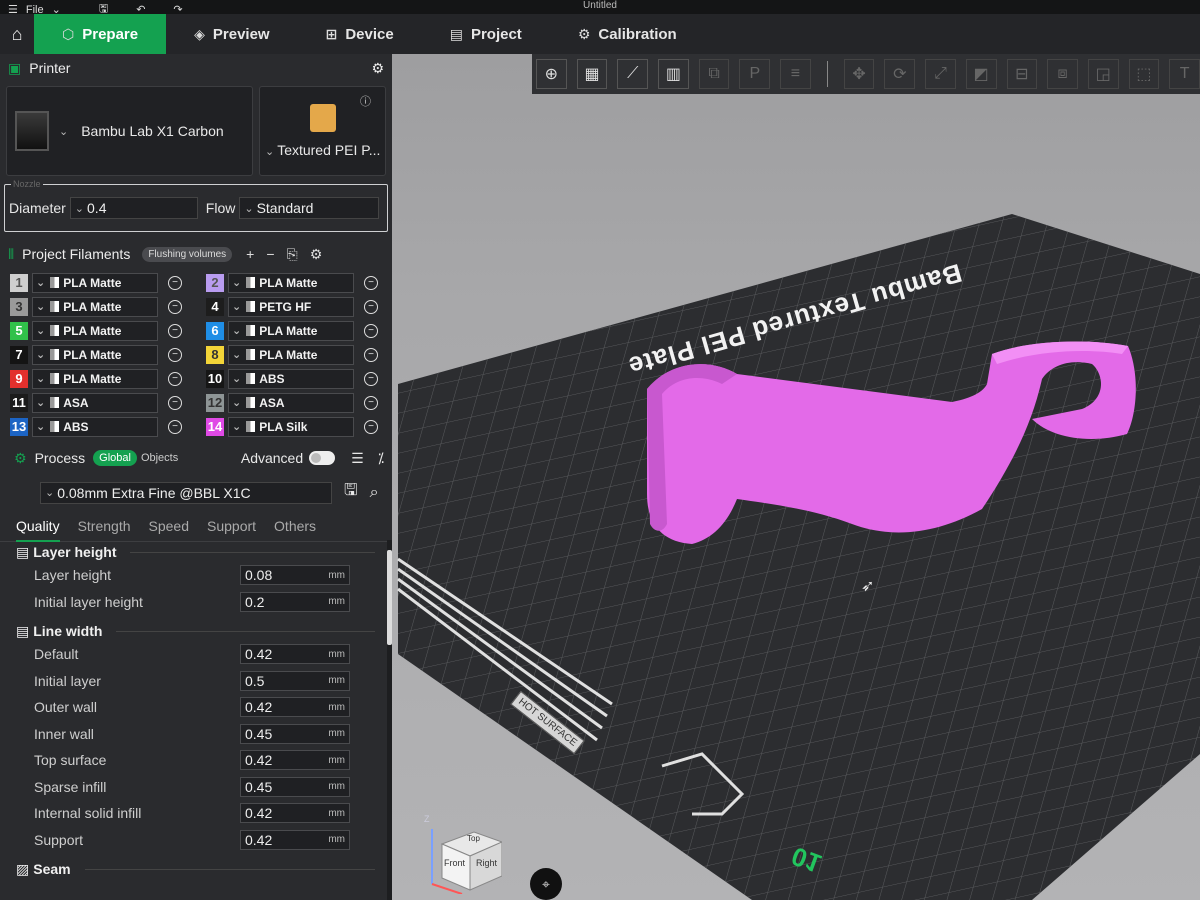  What do you see at coordinates (374, 493) in the screenshot?
I see `search-icon: ⌕` at bounding box center [374, 493].